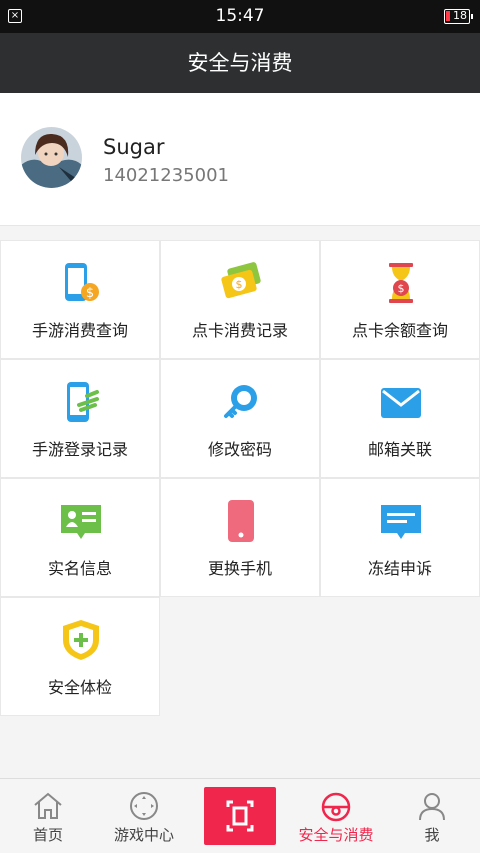 The width and height of the screenshot is (480, 853). I want to click on safety-icon, so click(336, 807).